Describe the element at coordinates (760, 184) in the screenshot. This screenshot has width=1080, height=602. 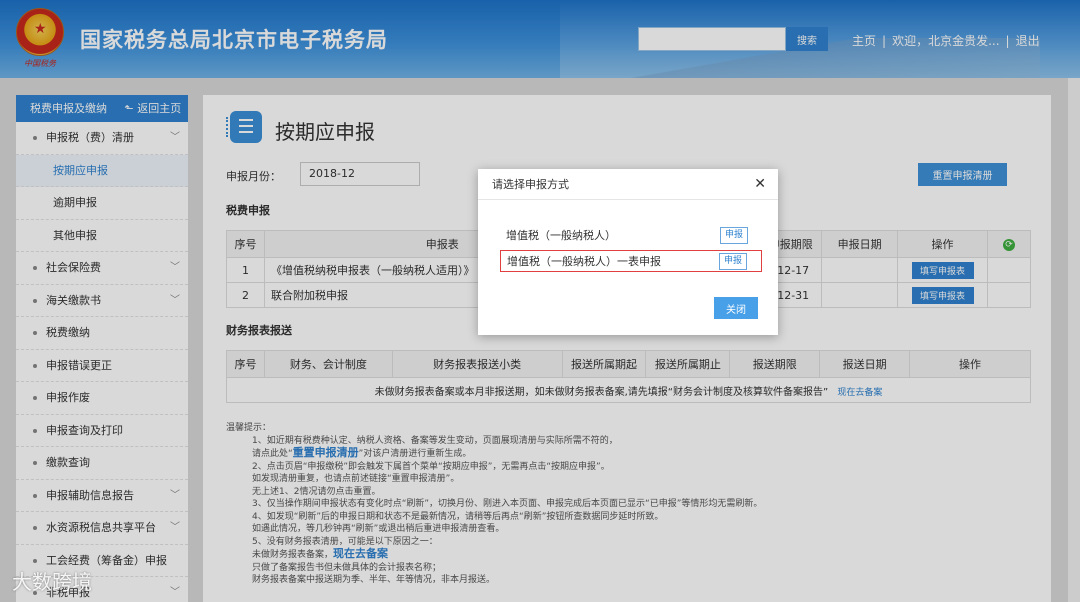
I see `close-icon: ✕` at that location.